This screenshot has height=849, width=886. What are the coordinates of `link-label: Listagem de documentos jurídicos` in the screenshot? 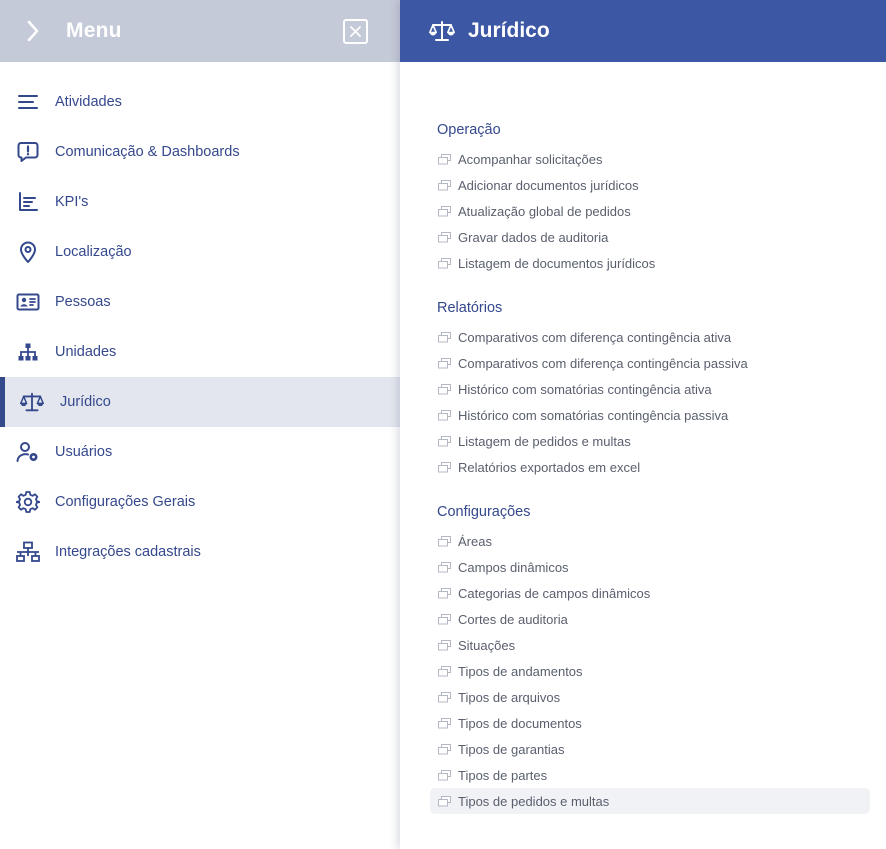 It's located at (557, 263).